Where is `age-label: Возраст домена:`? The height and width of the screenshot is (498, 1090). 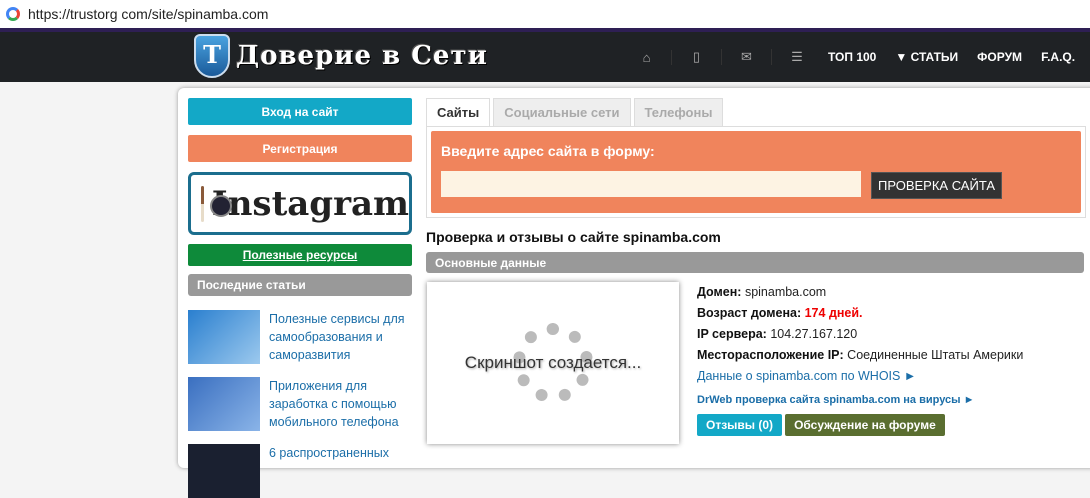 age-label: Возраст домена: is located at coordinates (749, 313).